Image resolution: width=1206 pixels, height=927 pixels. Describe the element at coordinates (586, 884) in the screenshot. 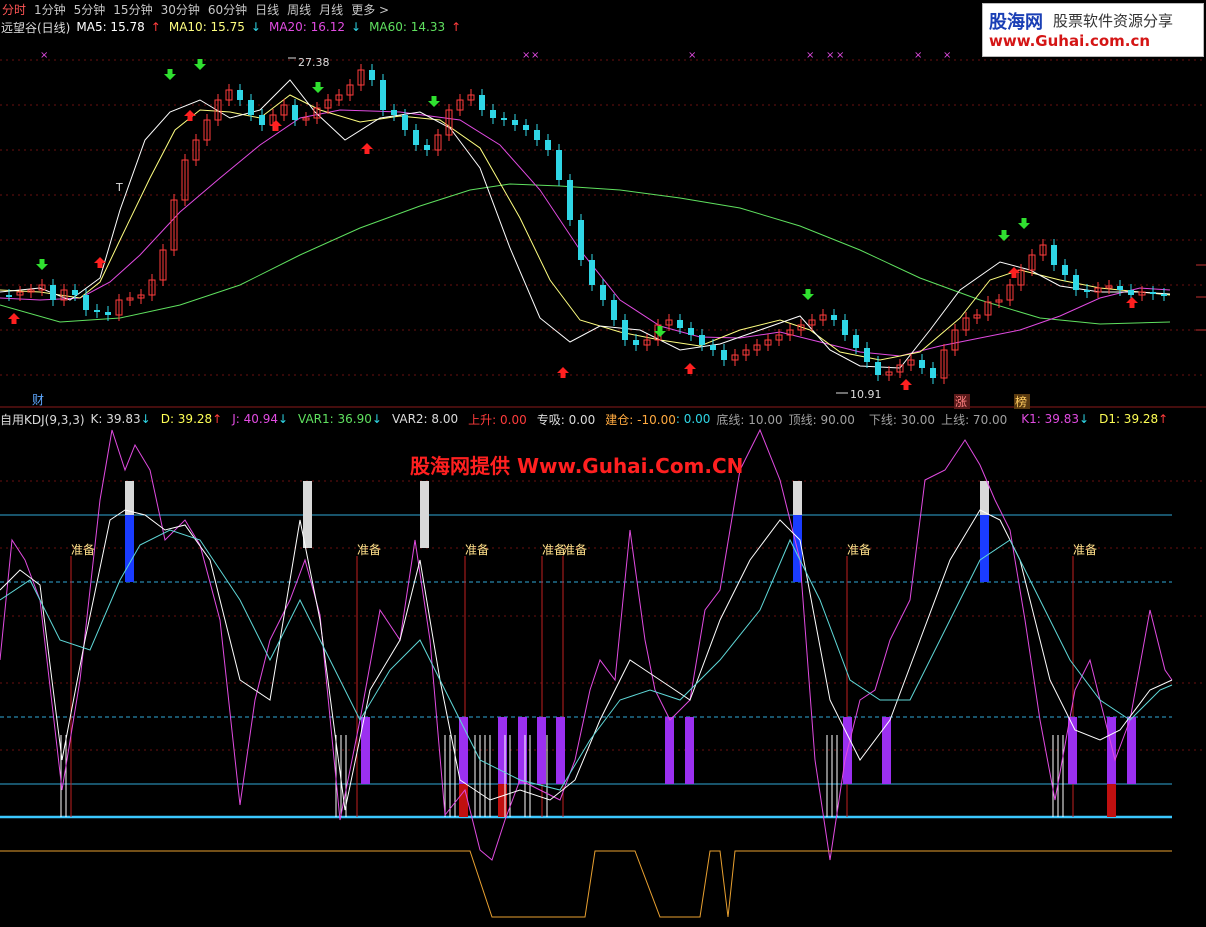

I see `jc-line` at that location.